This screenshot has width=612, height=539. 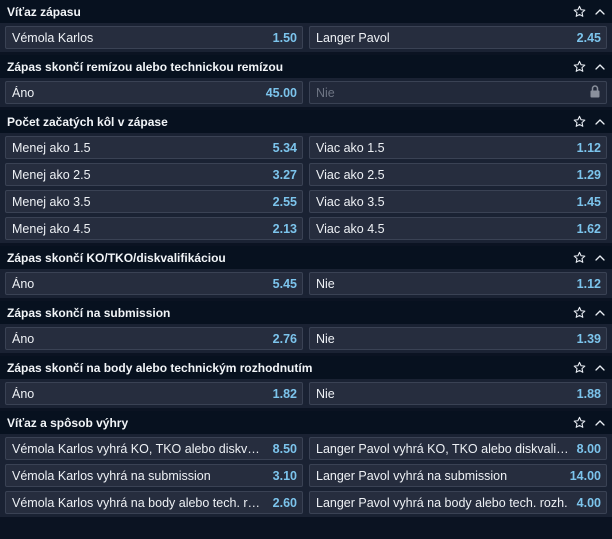 What do you see at coordinates (284, 201) in the screenshot?
I see `odds-value: 2.55` at bounding box center [284, 201].